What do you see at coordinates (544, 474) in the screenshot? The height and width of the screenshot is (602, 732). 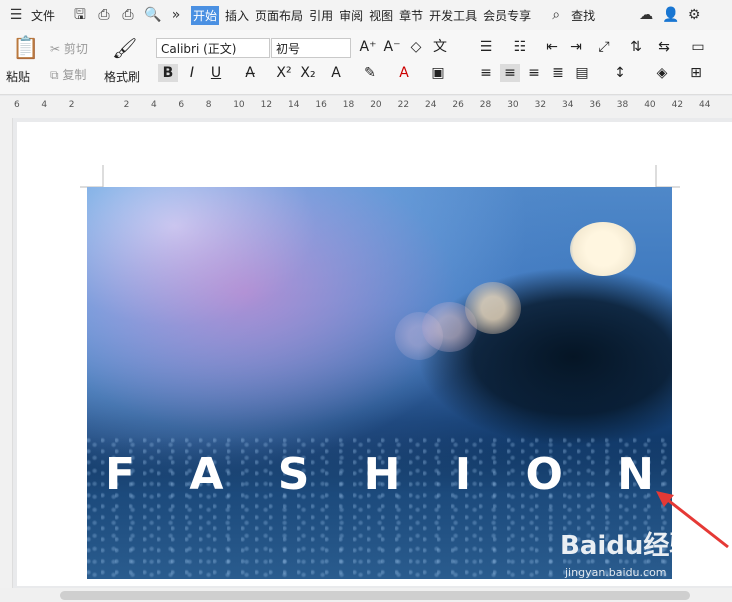 I see `fashion-letter: O` at bounding box center [544, 474].